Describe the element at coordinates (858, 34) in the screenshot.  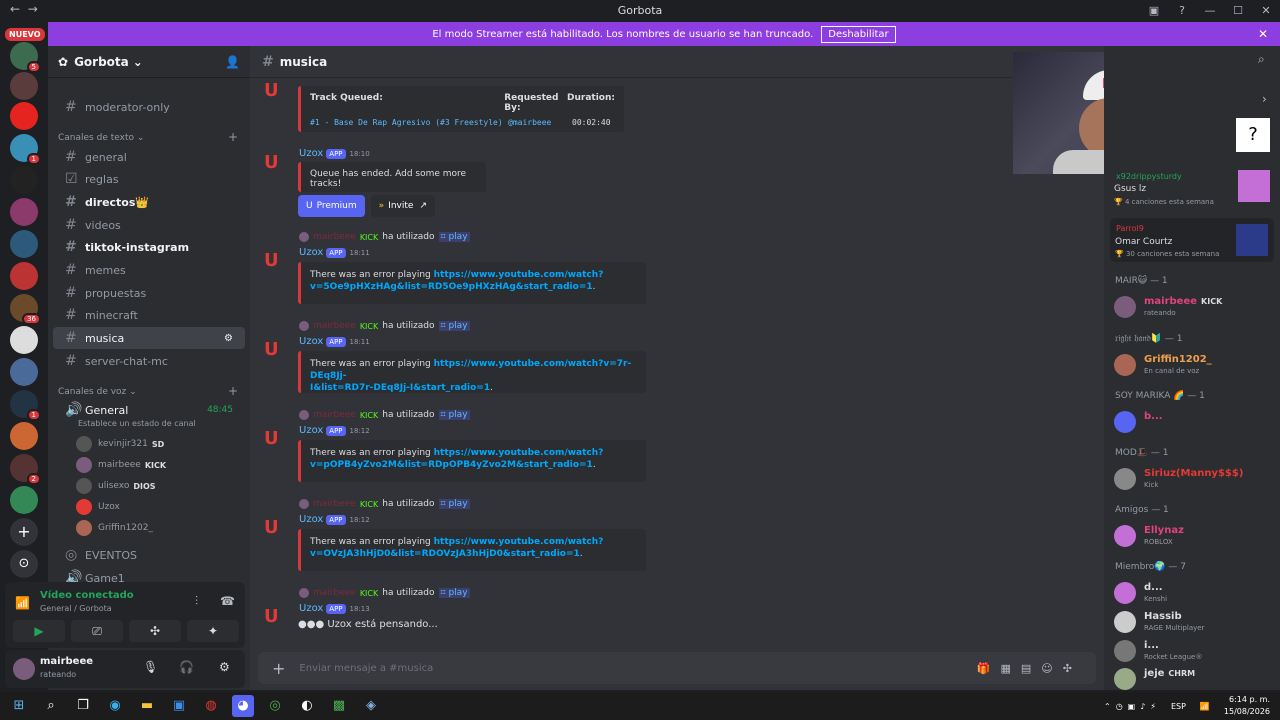
I see `disable-streamer-button: Deshabilitar` at that location.